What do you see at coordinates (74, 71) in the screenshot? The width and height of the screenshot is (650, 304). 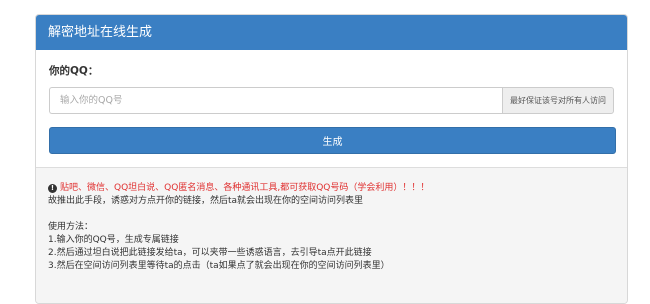 I see `qq-label: 你的QQ：` at bounding box center [74, 71].